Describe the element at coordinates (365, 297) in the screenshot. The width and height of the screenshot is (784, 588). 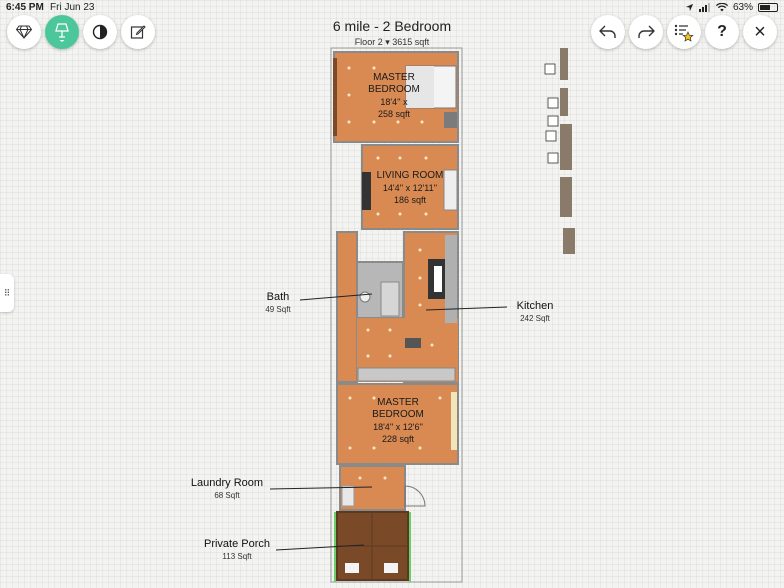
I see `toilet-icon` at that location.